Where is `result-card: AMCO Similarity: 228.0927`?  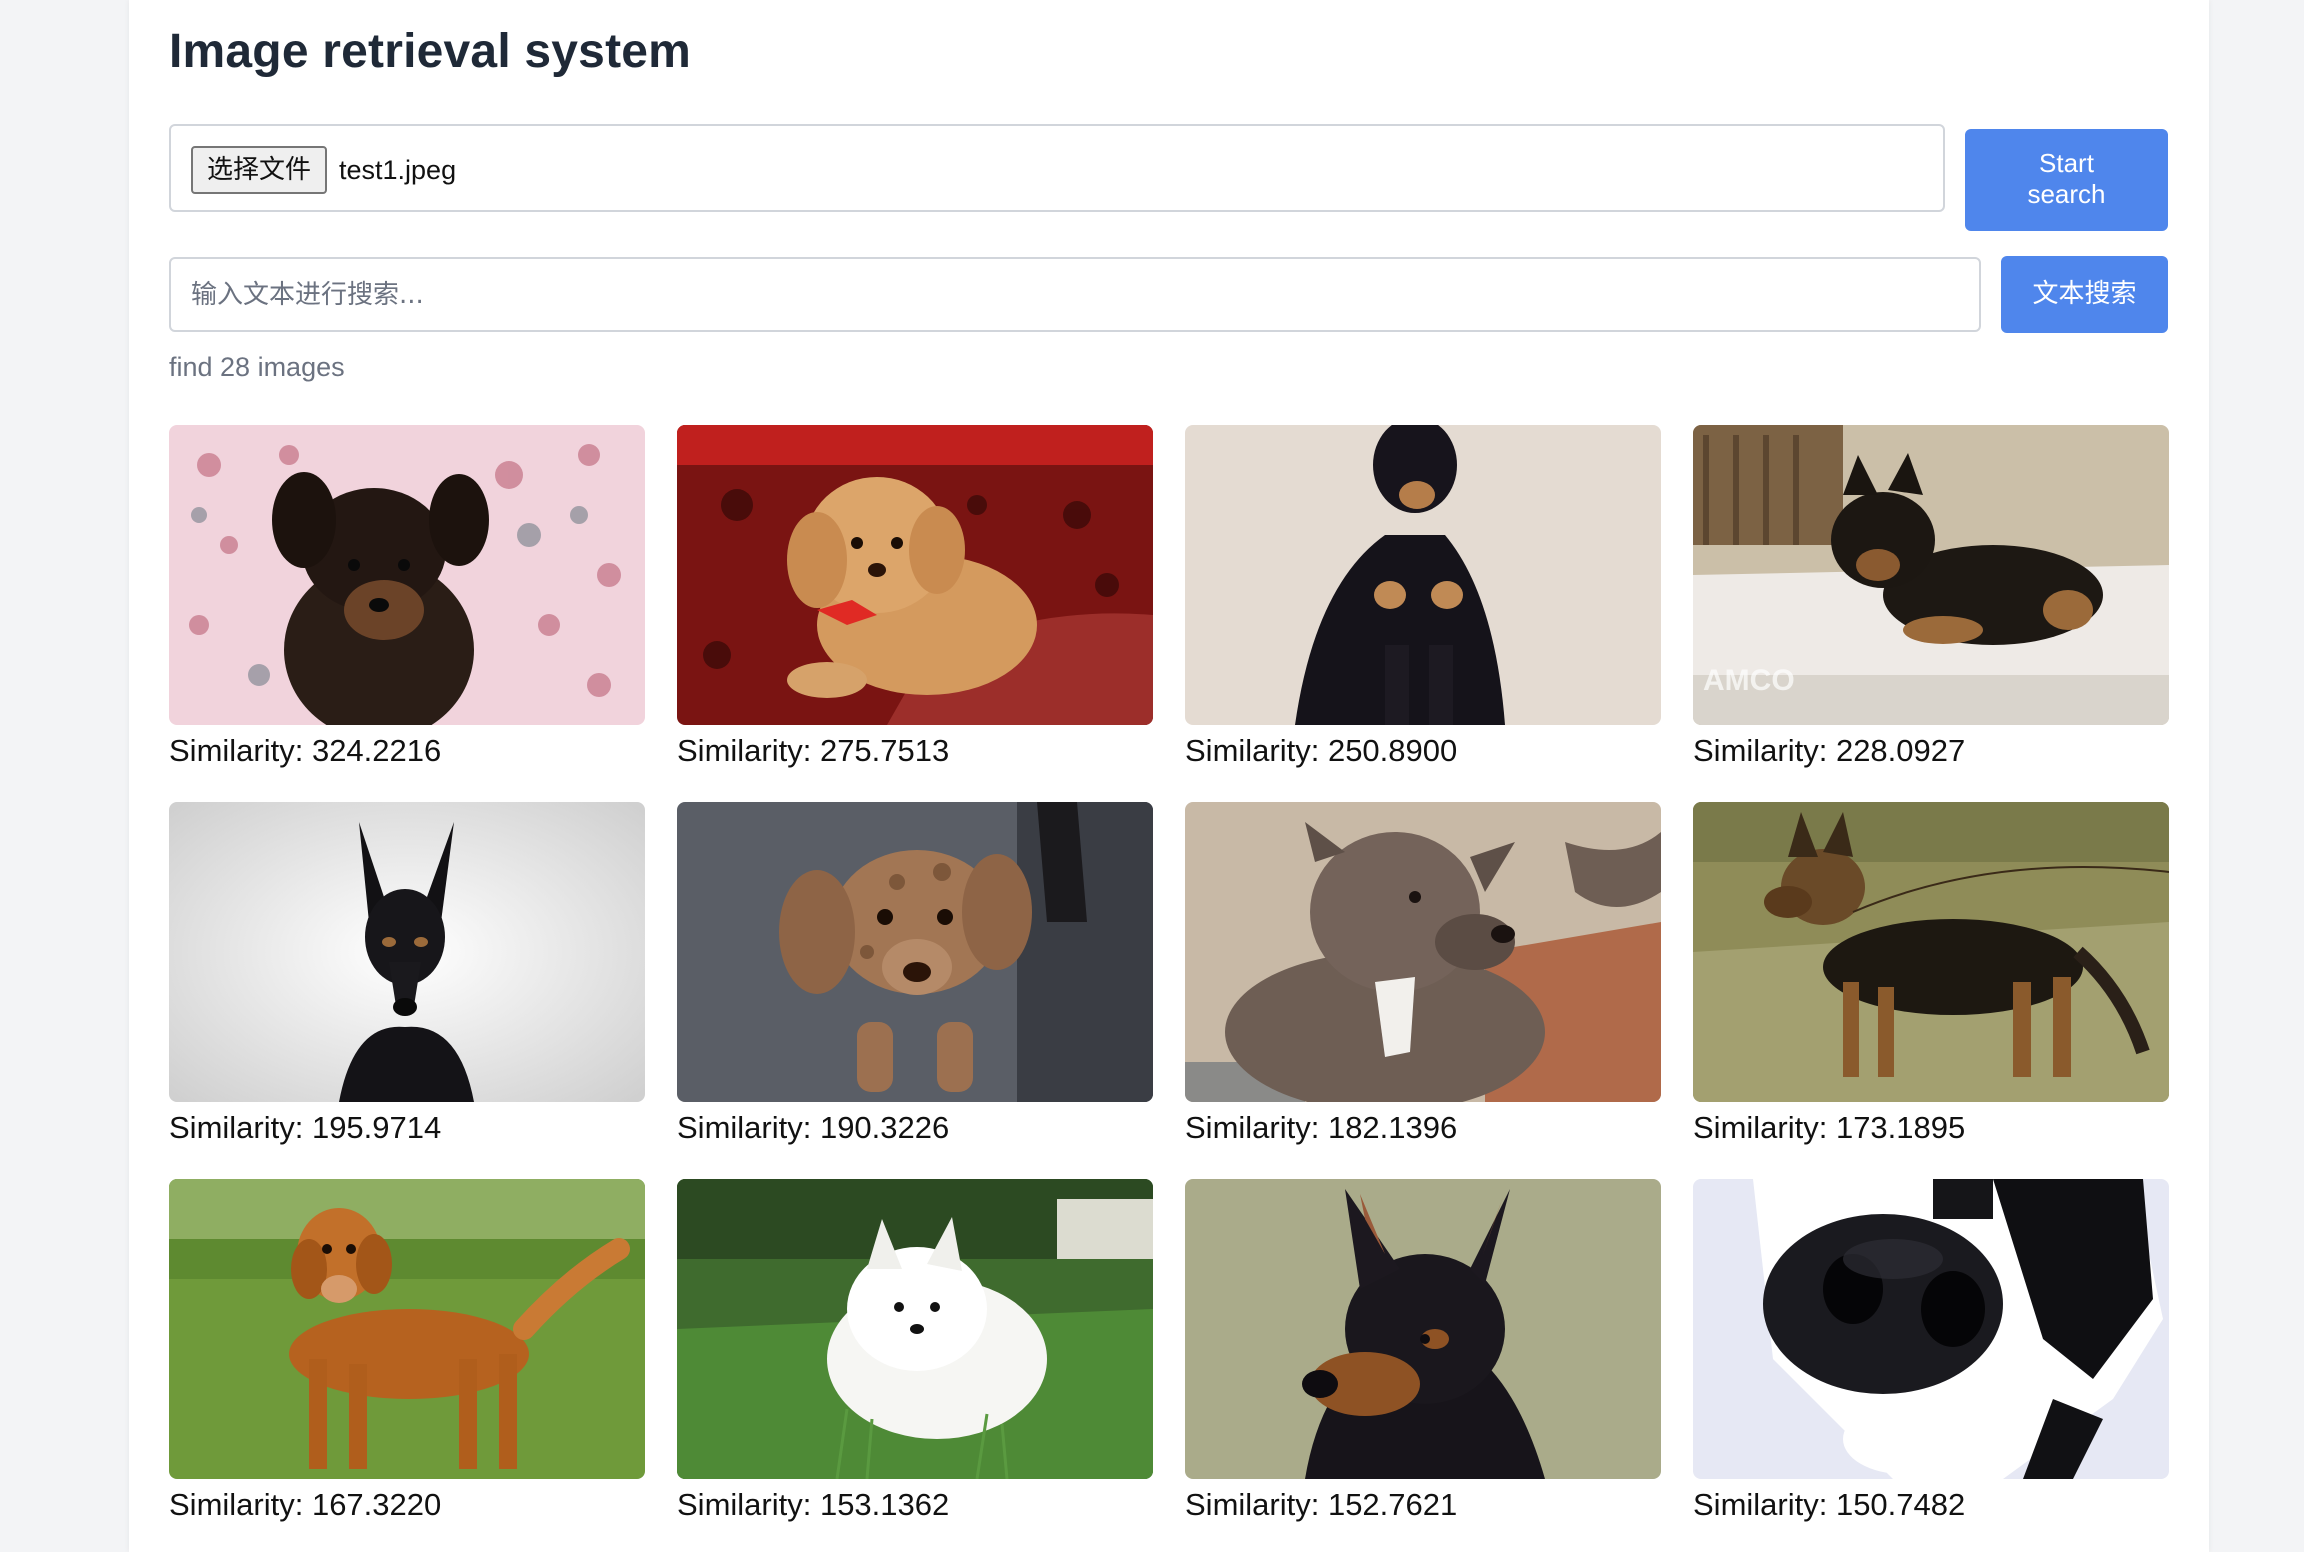 result-card: AMCO Similarity: 228.0927 is located at coordinates (1931, 597).